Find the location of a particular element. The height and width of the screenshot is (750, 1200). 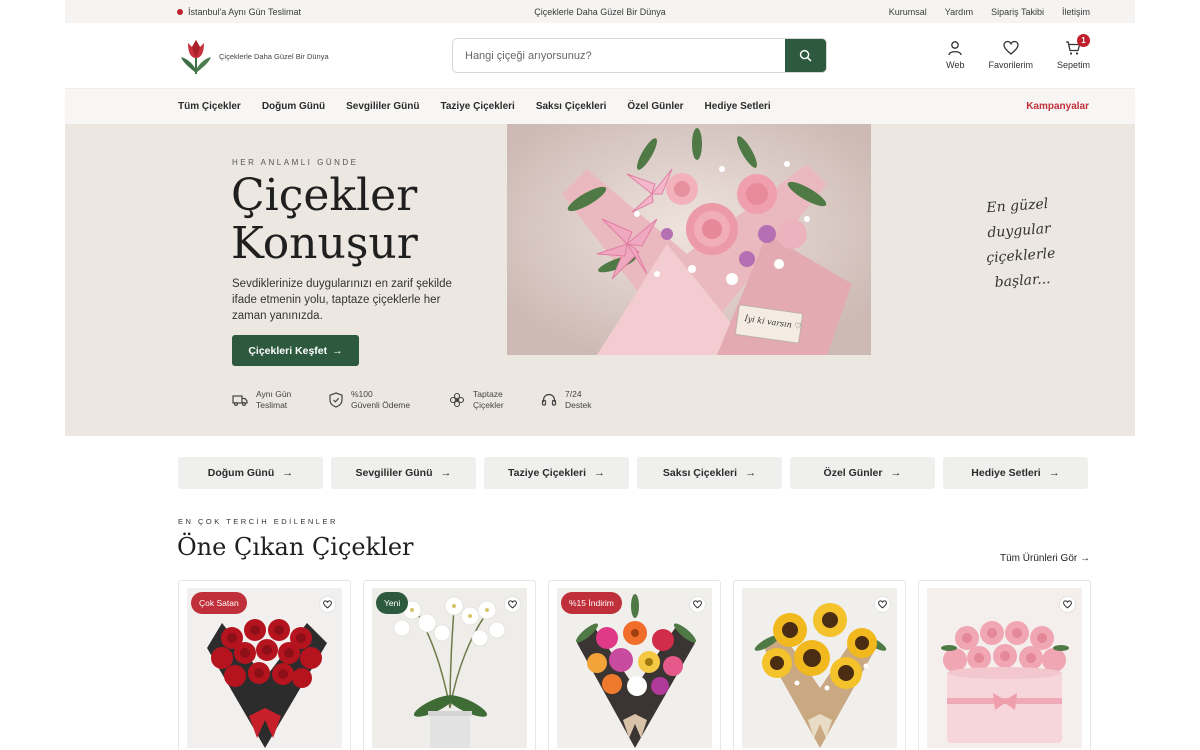

search-button is located at coordinates (805, 55).